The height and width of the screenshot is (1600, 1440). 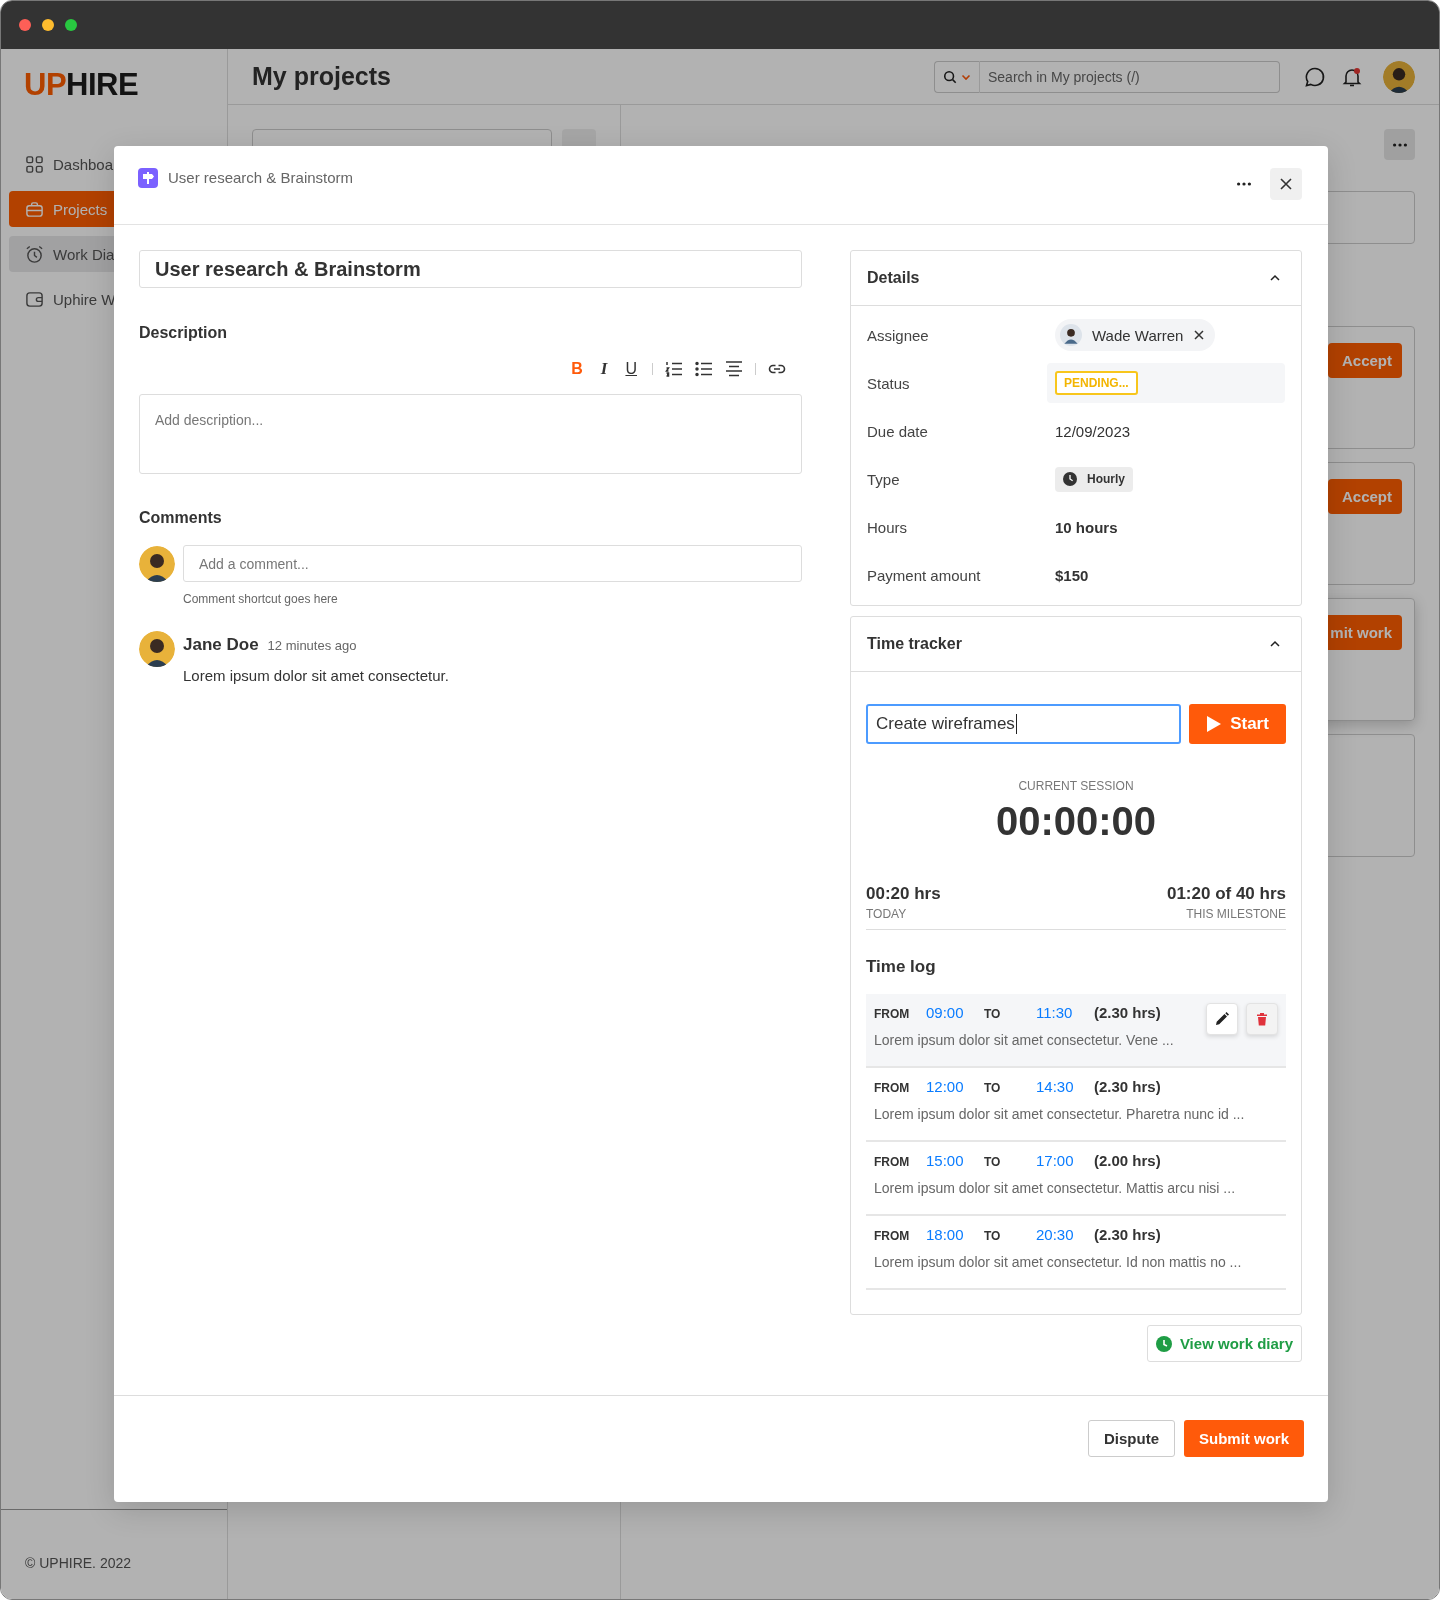 What do you see at coordinates (945, 1012) in the screenshot?
I see `start-time: 09:00` at bounding box center [945, 1012].